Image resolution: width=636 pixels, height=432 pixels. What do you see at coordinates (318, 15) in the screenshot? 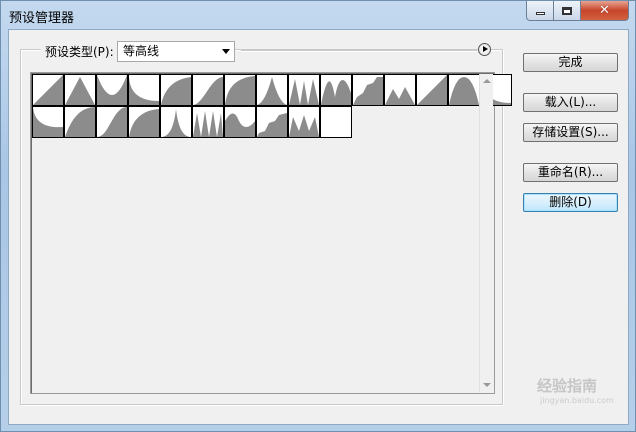
I see `title-bar: 预设管理器 ✕` at bounding box center [318, 15].